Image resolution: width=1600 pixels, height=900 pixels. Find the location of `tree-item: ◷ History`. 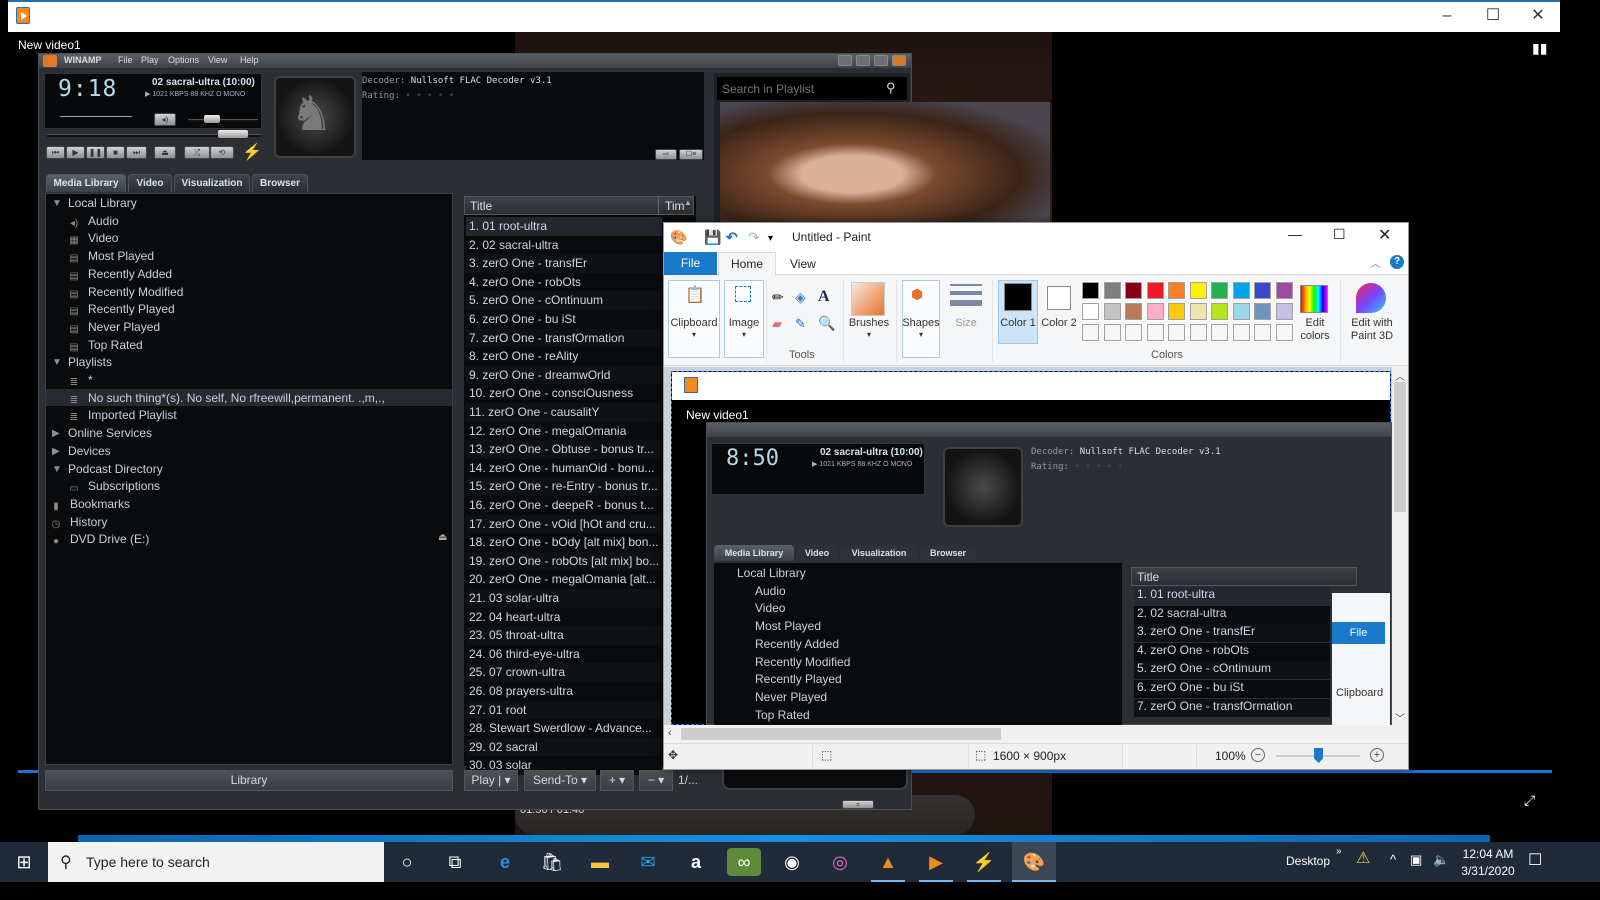

tree-item: ◷ History is located at coordinates (79, 523).